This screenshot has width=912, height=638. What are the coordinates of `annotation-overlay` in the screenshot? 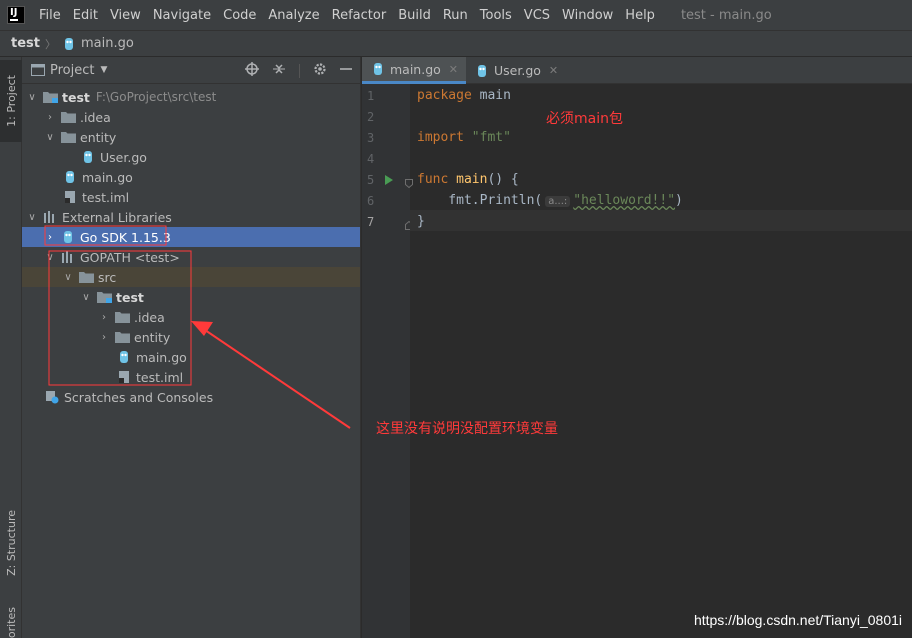 It's located at (197, 327).